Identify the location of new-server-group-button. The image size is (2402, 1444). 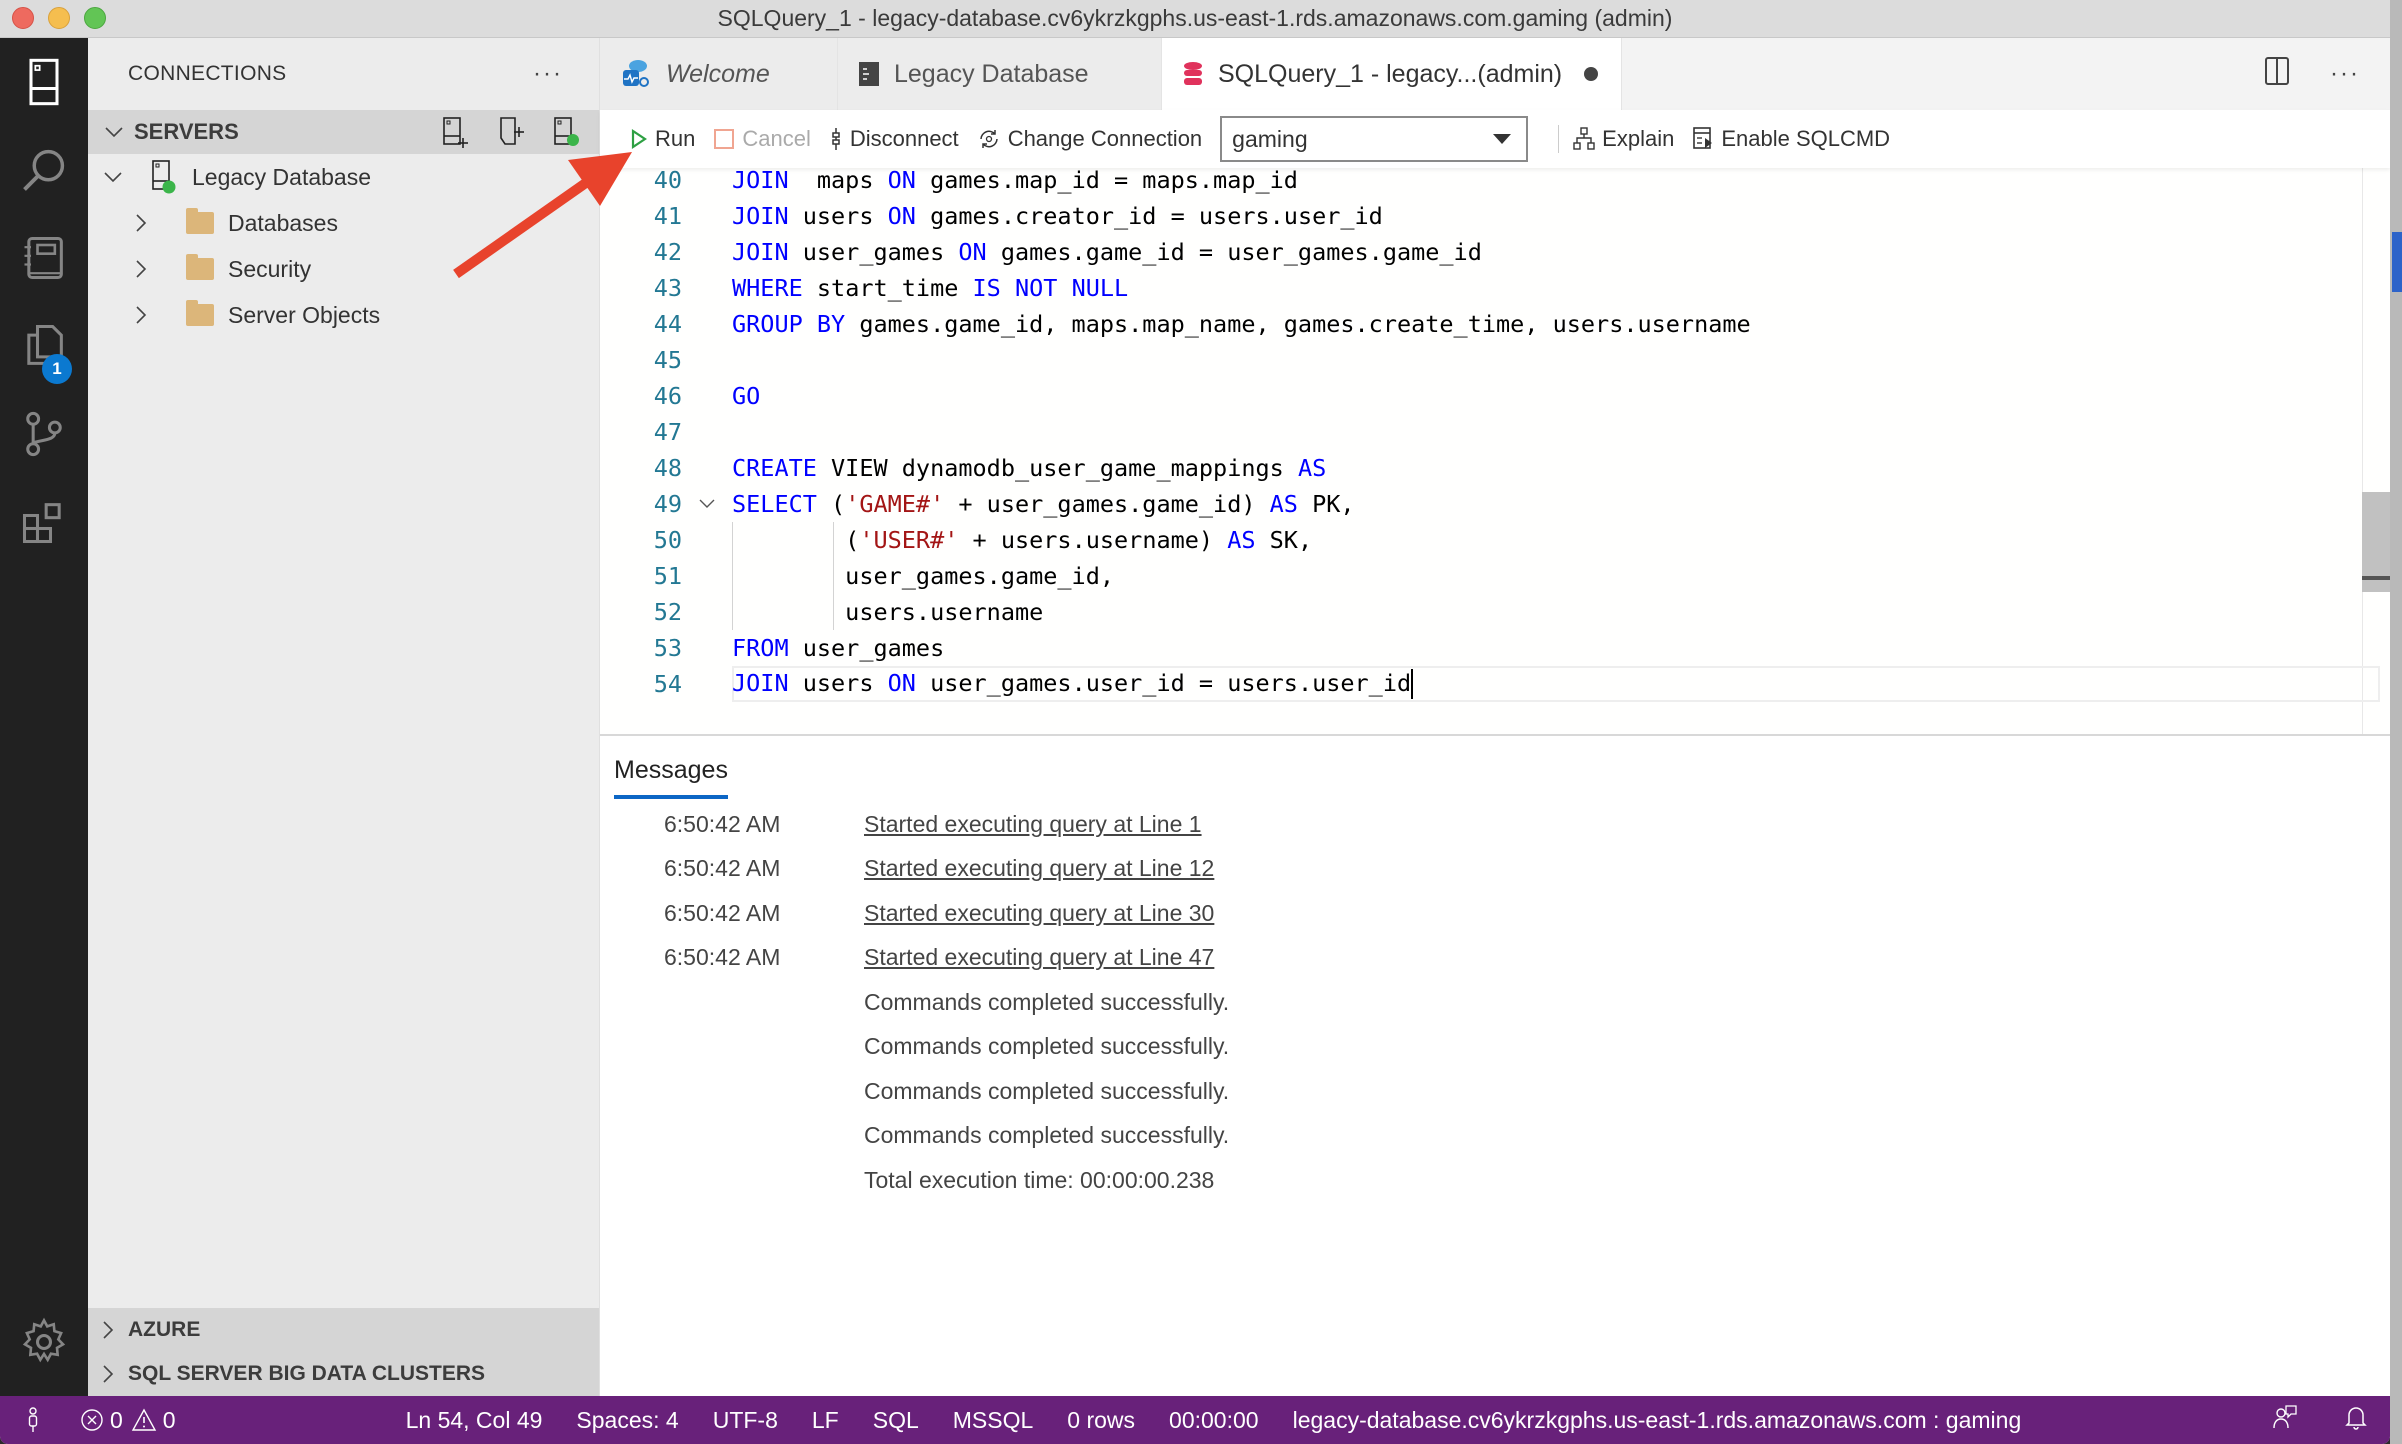
(511, 132).